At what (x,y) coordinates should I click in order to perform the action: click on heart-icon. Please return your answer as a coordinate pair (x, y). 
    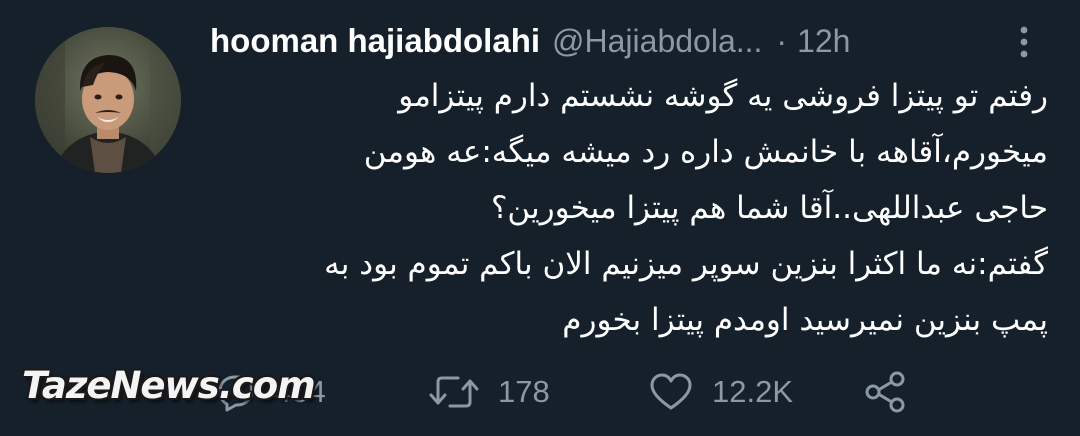
    Looking at the image, I should click on (671, 391).